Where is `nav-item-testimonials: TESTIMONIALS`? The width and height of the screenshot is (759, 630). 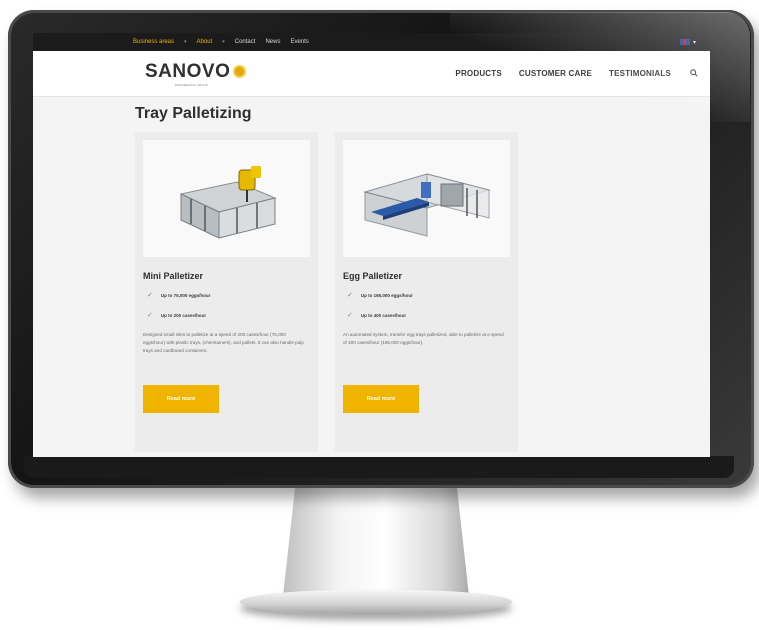 nav-item-testimonials: TESTIMONIALS is located at coordinates (640, 73).